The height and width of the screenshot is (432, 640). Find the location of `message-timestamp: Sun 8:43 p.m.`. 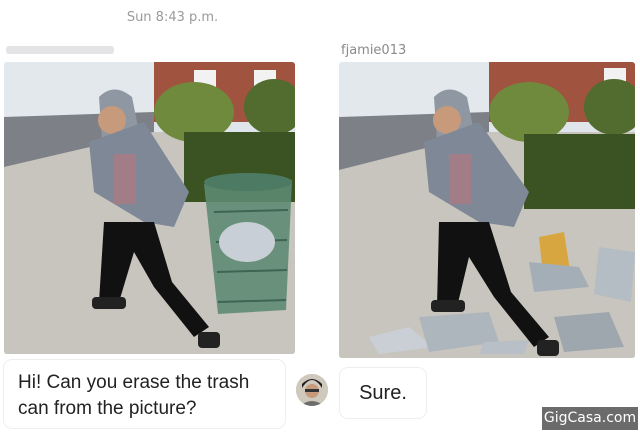

message-timestamp: Sun 8:43 p.m. is located at coordinates (172, 17).